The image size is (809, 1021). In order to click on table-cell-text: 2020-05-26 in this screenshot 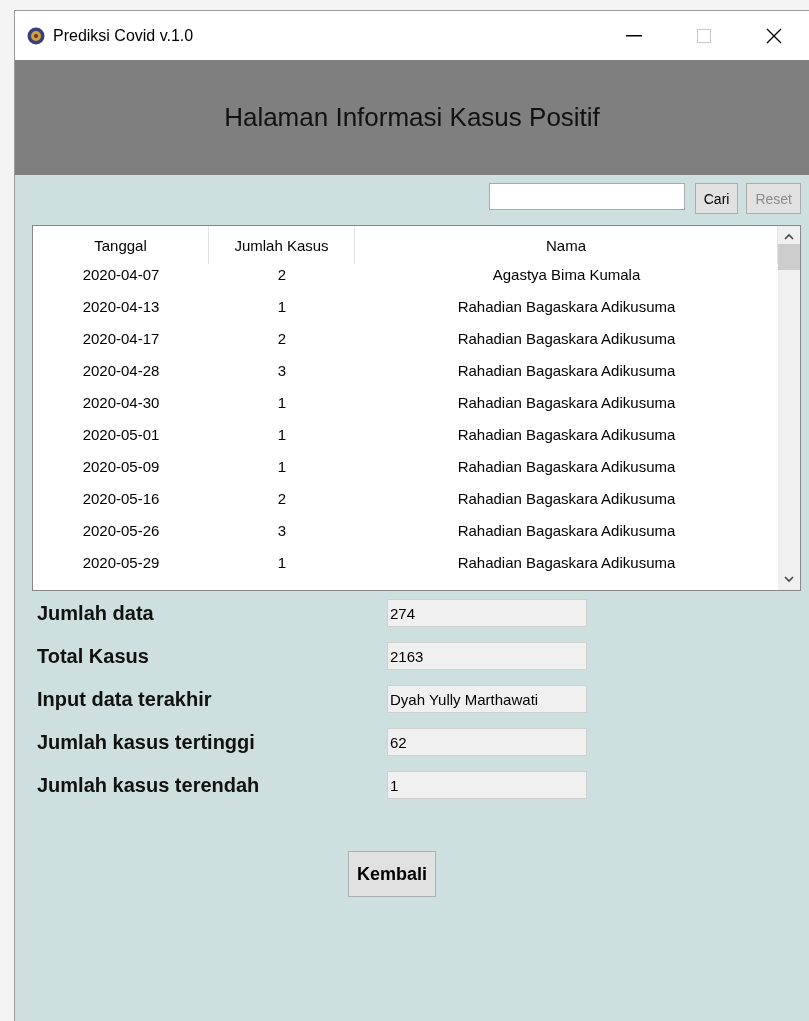, I will do `click(121, 530)`.